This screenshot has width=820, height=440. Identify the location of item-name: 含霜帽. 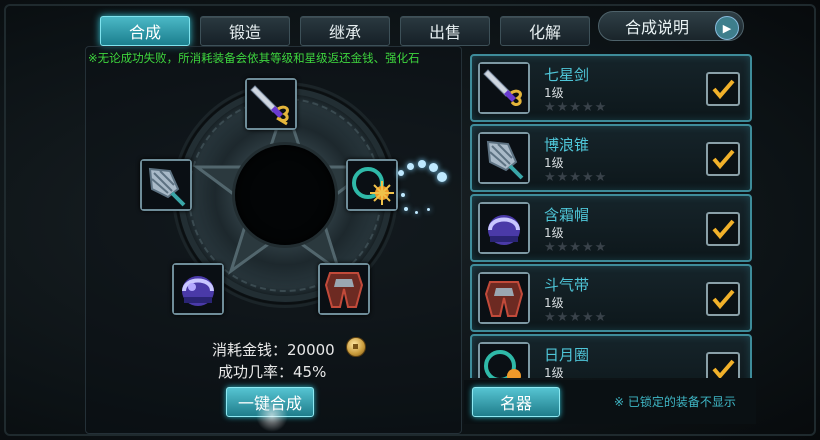
(567, 215).